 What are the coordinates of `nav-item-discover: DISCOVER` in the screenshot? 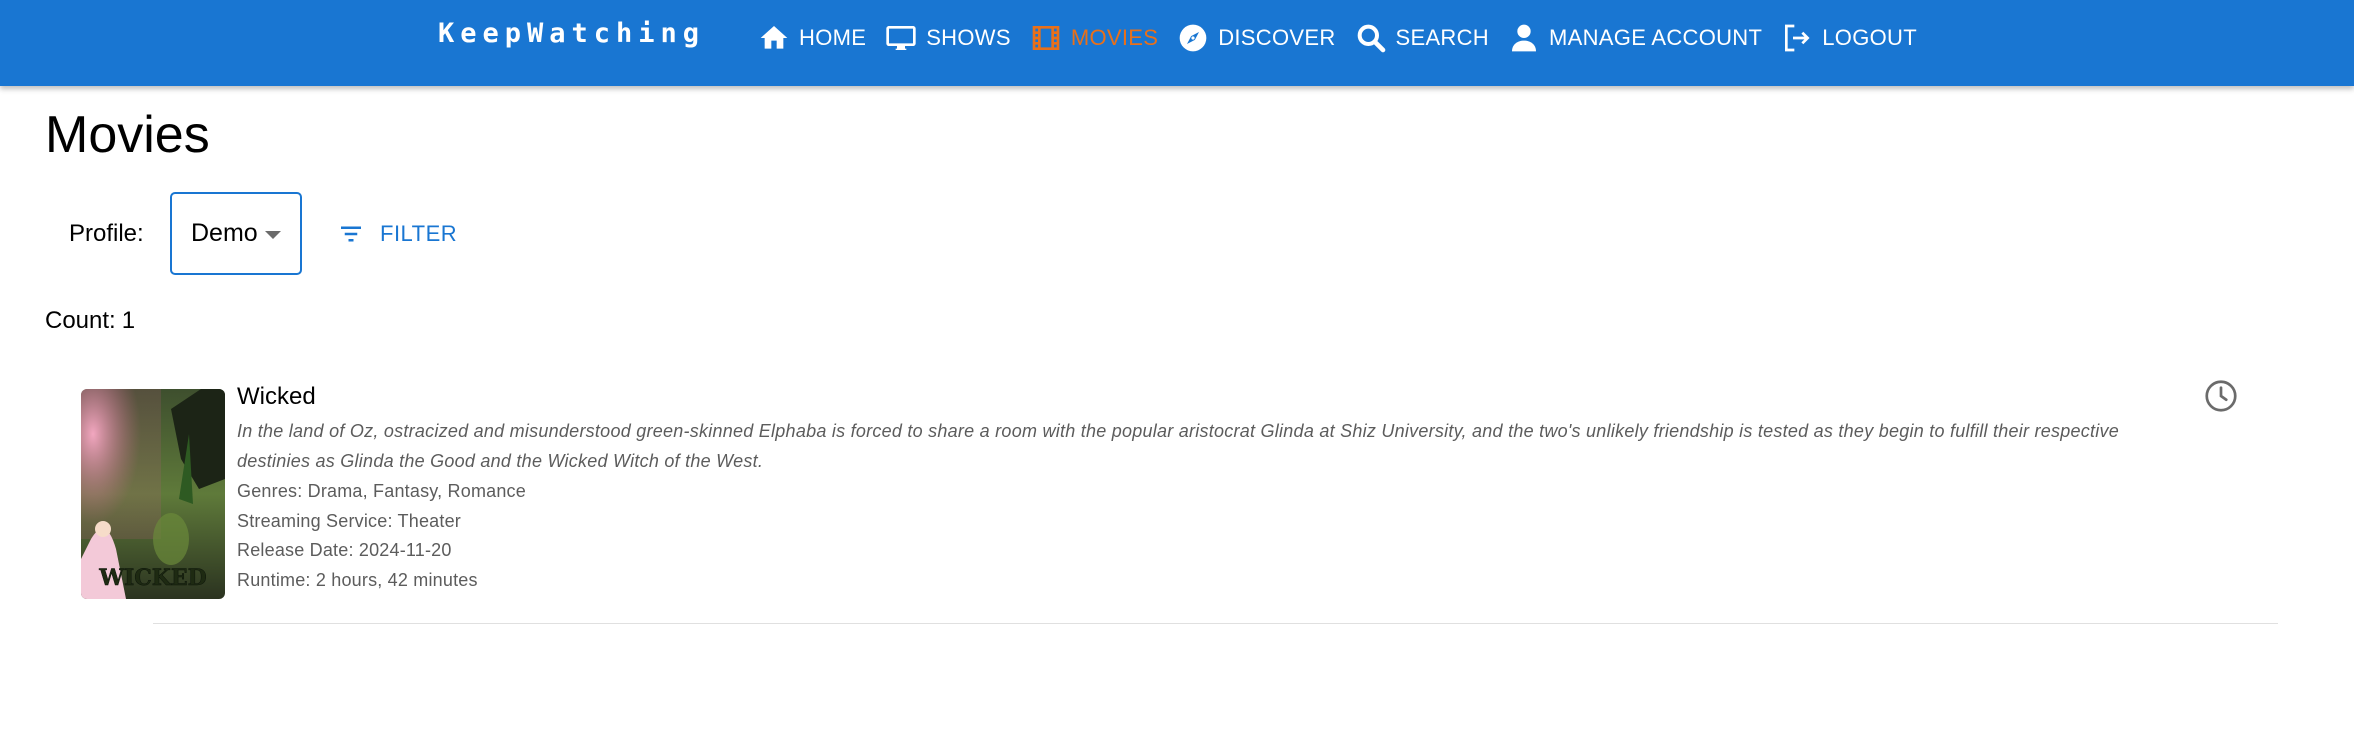 It's located at (1255, 38).